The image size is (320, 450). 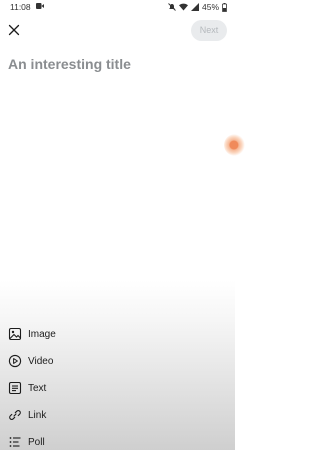 I want to click on video-icon, so click(x=15, y=361).